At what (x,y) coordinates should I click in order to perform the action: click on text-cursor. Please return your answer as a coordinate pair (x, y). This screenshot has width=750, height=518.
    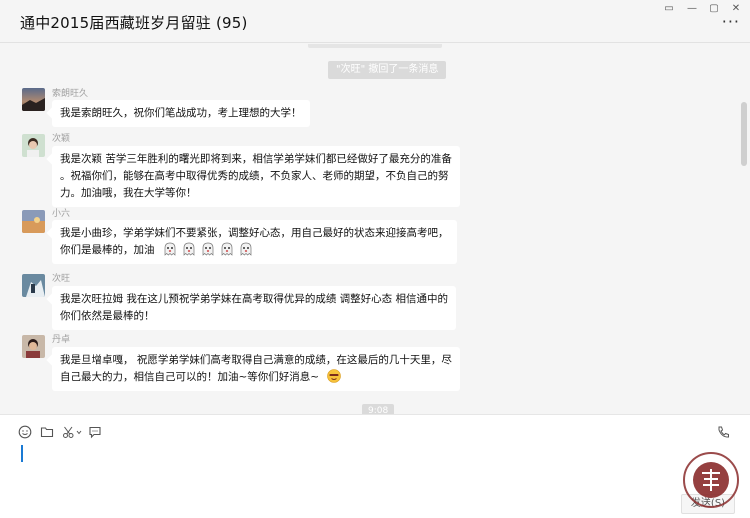
    Looking at the image, I should click on (22, 453).